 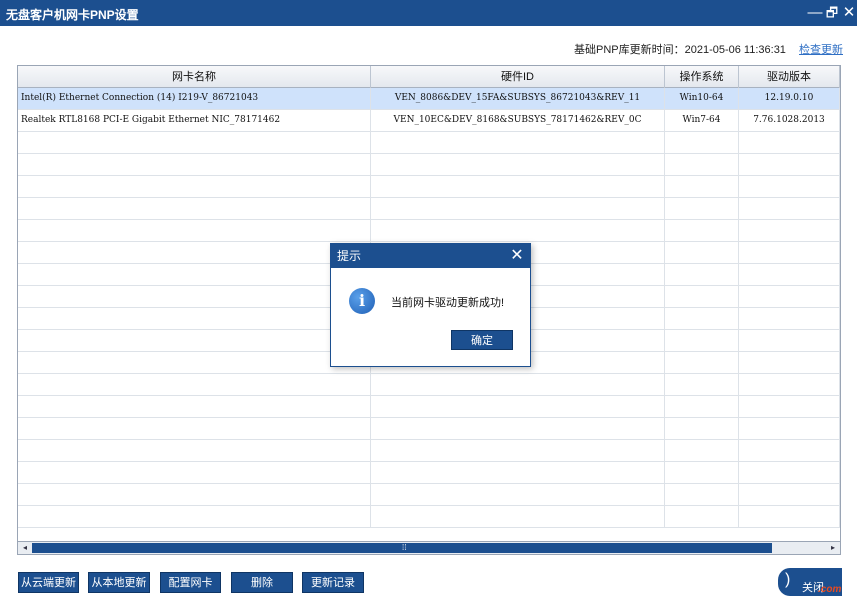 I want to click on scroll-right-icon: ▸, so click(x=833, y=548).